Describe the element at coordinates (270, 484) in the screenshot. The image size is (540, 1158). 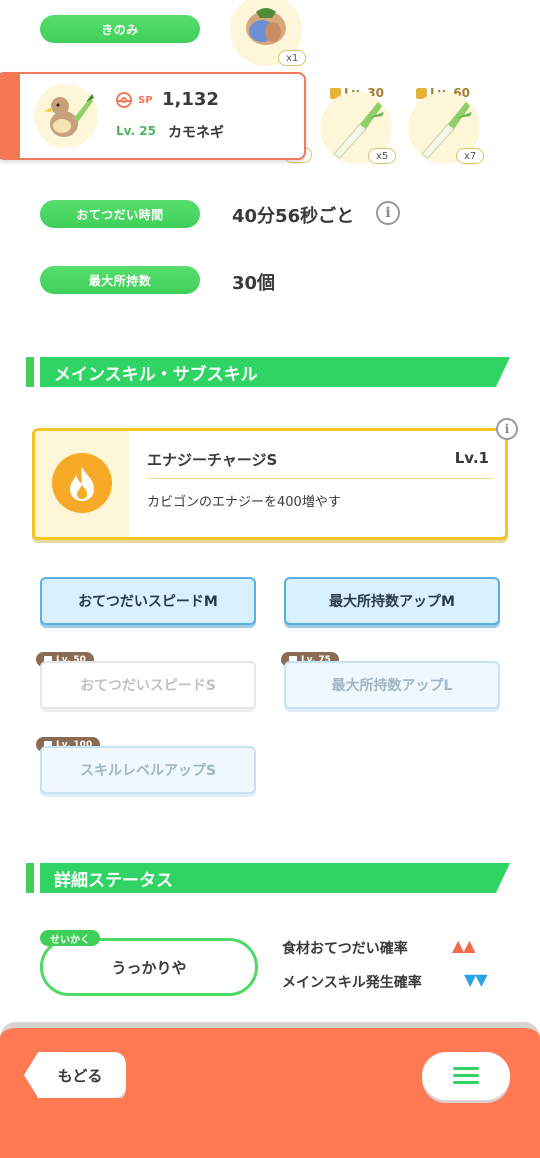
I see `main-skill-card: エナジーチャージS Lv.1 カビゴンのエナジーを400増やす` at that location.